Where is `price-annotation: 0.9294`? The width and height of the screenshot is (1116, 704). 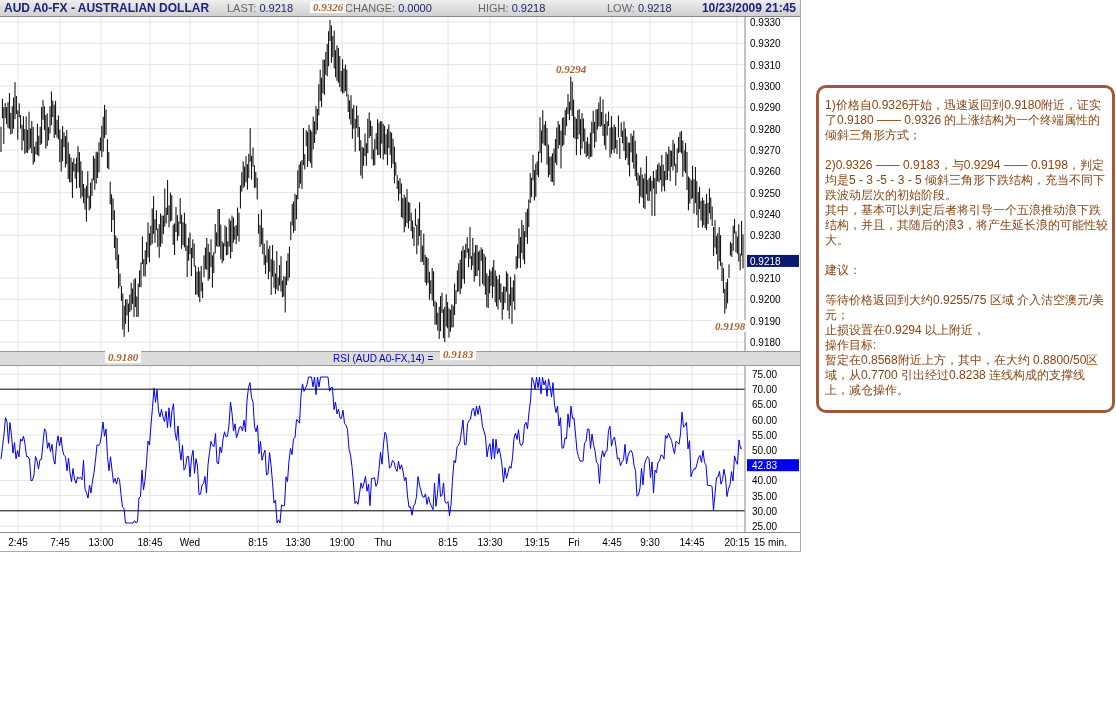 price-annotation: 0.9294 is located at coordinates (571, 69).